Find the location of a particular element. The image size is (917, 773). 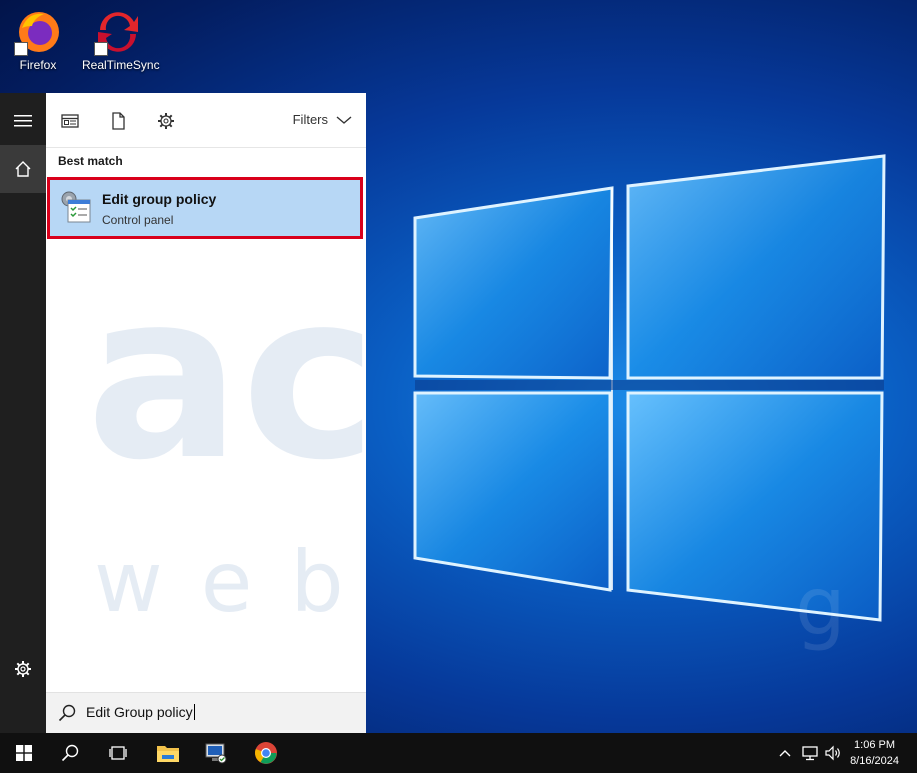

network-button is located at coordinates (810, 753).